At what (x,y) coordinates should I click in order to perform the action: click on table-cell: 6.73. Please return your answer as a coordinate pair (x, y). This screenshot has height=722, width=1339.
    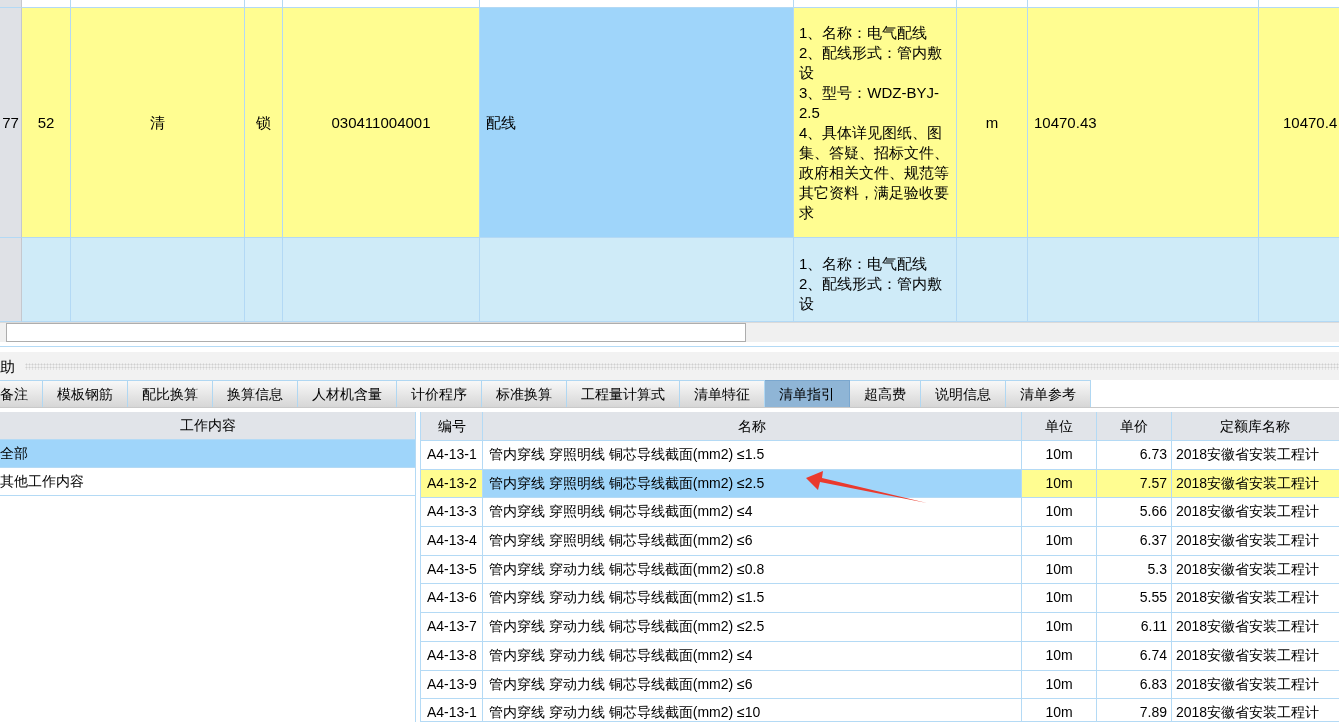
    Looking at the image, I should click on (1134, 455).